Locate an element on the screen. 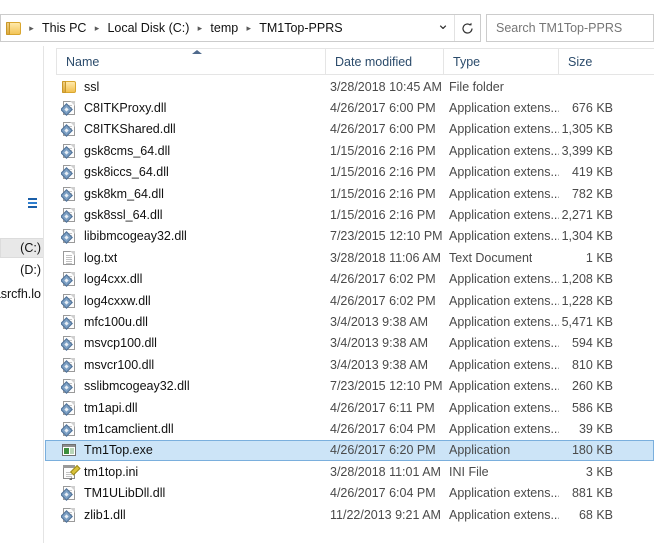 This screenshot has height=543, width=654. file-size-cell: 3,399 KB is located at coordinates (587, 150).